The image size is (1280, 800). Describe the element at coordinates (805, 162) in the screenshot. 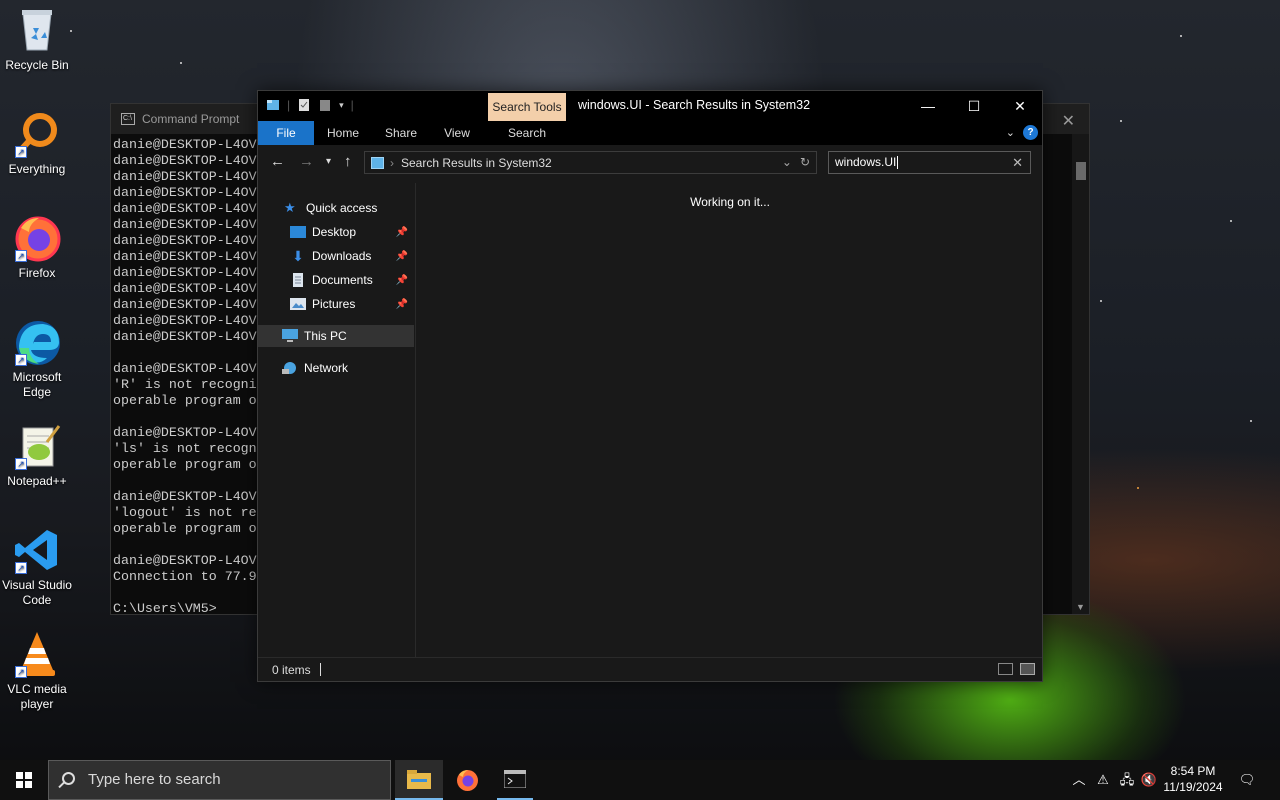

I see `refresh-icon: ↻` at that location.